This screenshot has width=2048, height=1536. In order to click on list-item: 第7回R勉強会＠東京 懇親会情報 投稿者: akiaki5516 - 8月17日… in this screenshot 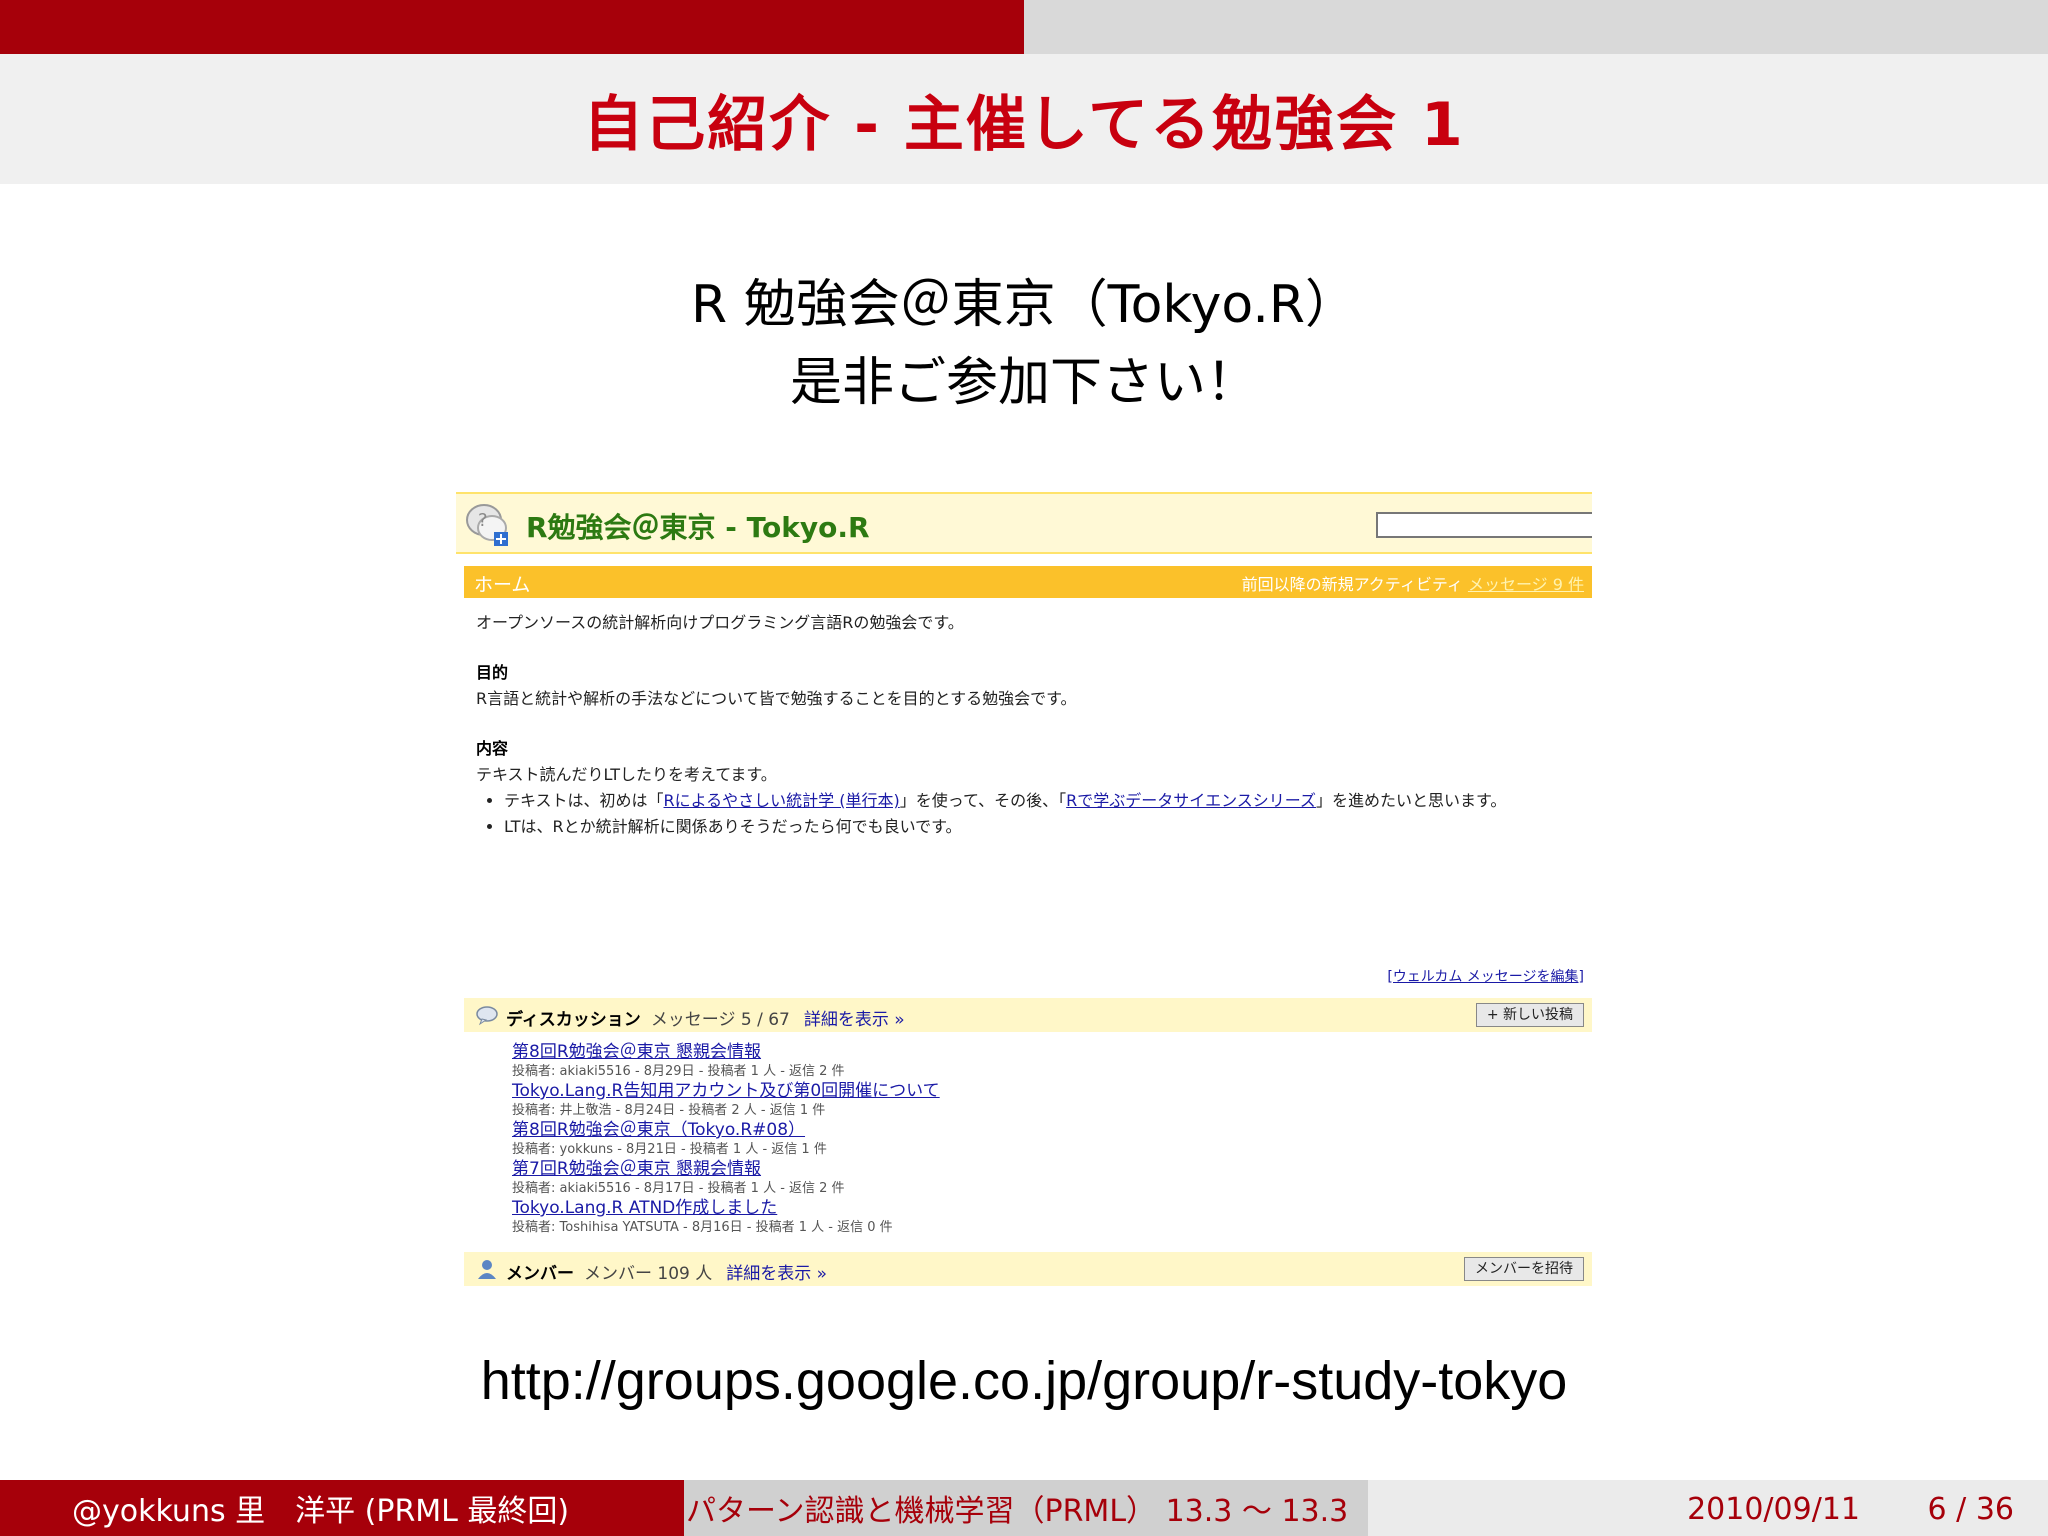, I will do `click(962, 1178)`.